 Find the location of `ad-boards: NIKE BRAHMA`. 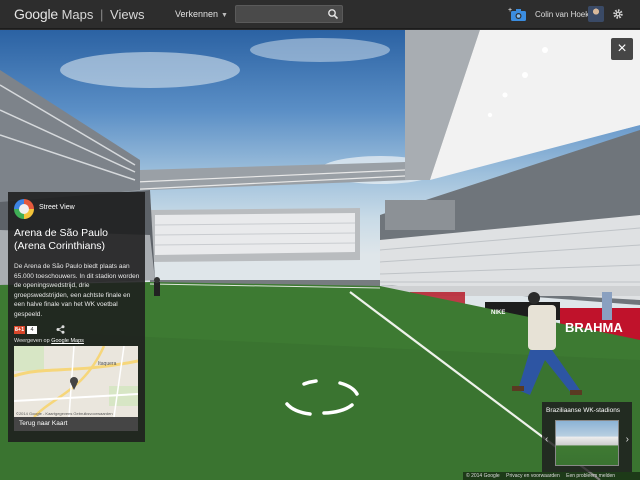

ad-boards: NIKE BRAHMA is located at coordinates (557, 322).